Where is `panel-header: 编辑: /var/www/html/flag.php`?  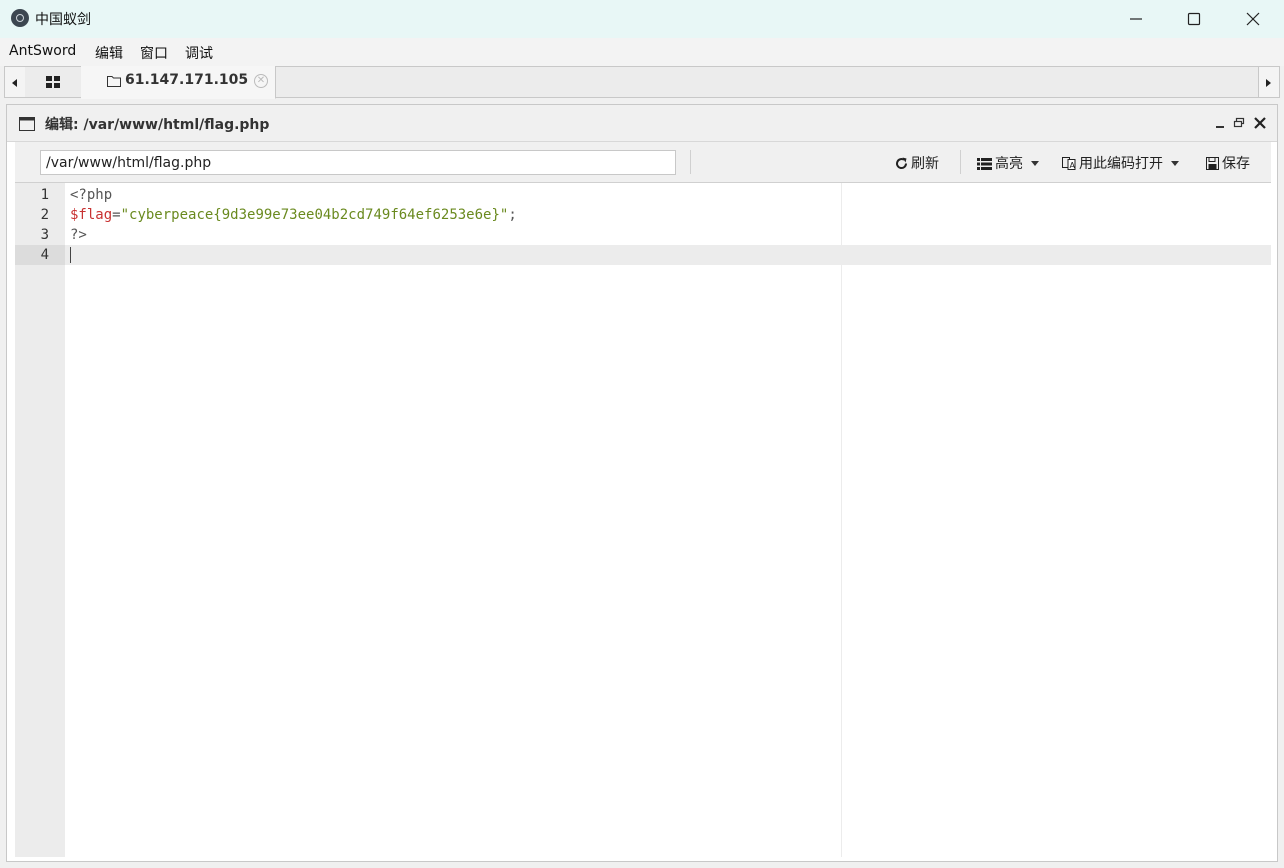 panel-header: 编辑: /var/www/html/flag.php is located at coordinates (642, 123).